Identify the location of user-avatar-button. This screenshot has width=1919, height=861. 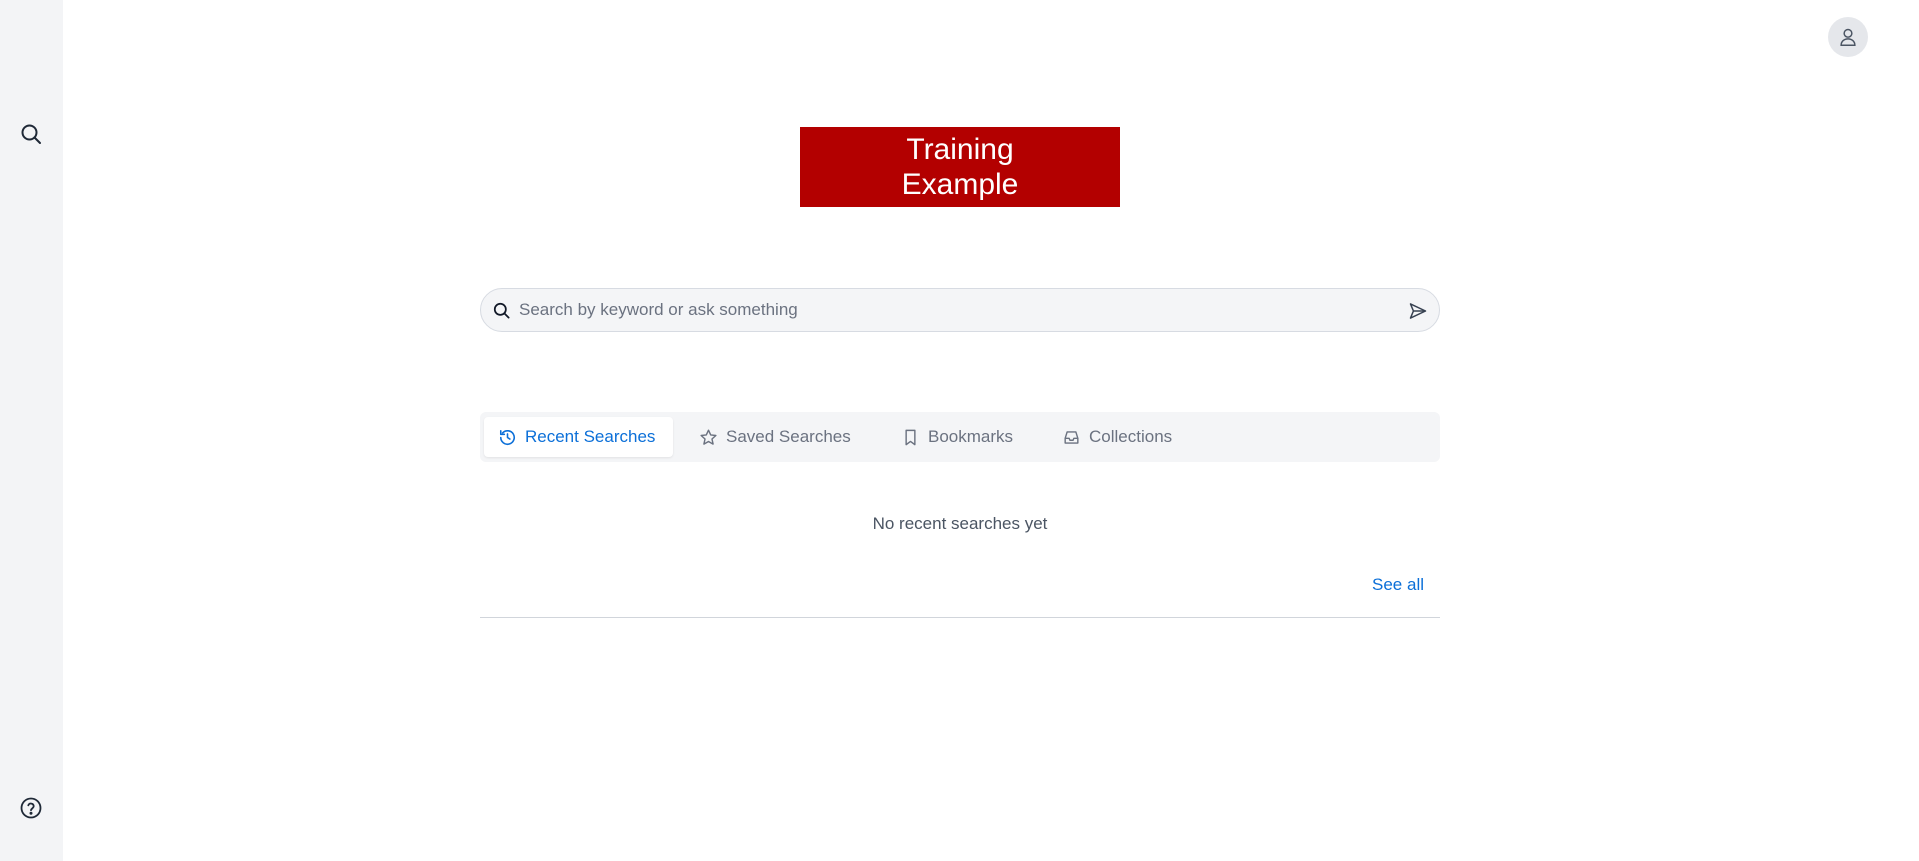
(1848, 37).